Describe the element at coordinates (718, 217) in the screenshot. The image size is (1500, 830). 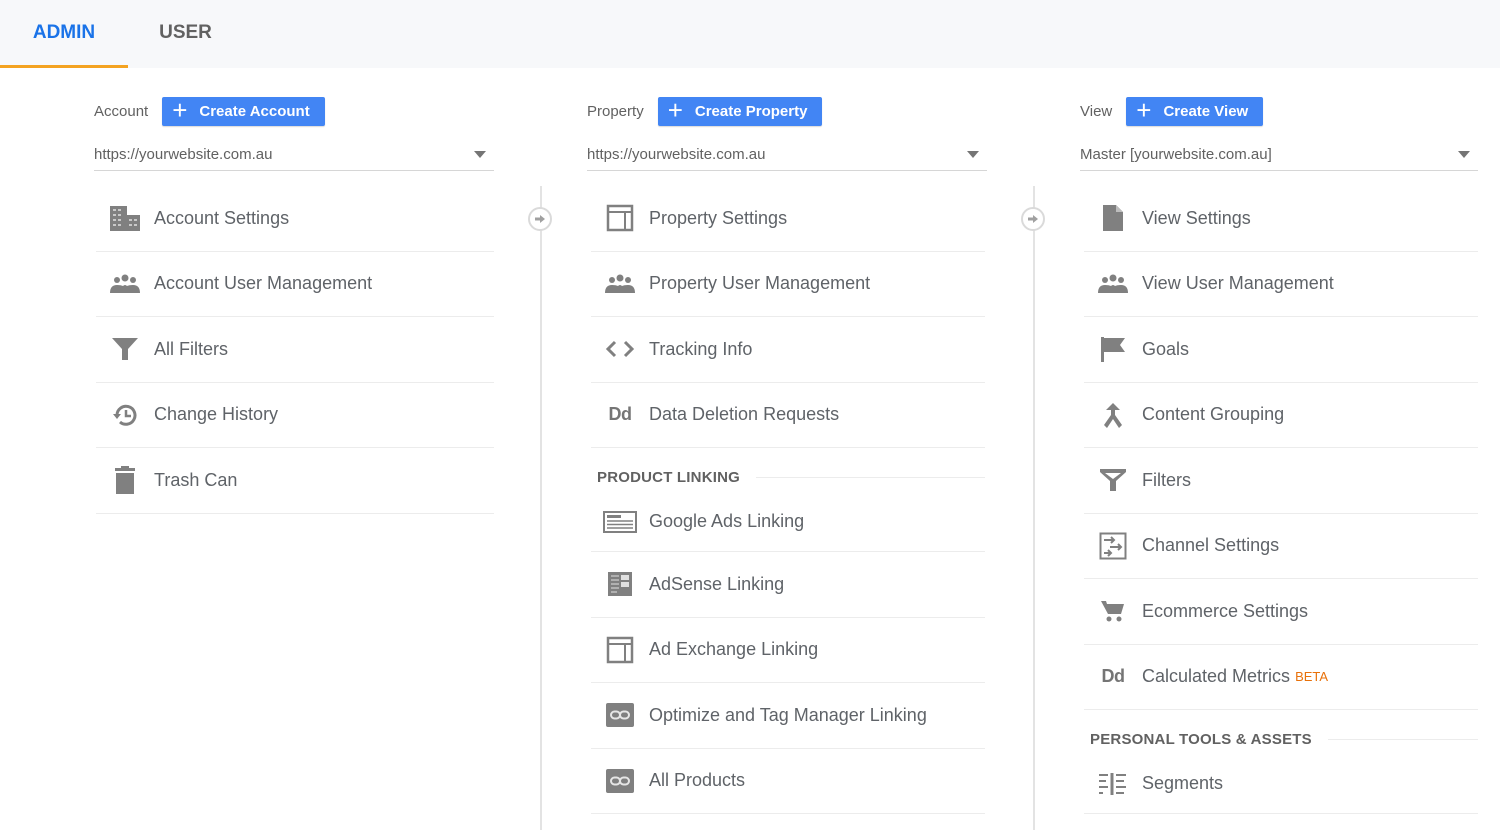
I see `menu-item-label: Property Settings` at that location.